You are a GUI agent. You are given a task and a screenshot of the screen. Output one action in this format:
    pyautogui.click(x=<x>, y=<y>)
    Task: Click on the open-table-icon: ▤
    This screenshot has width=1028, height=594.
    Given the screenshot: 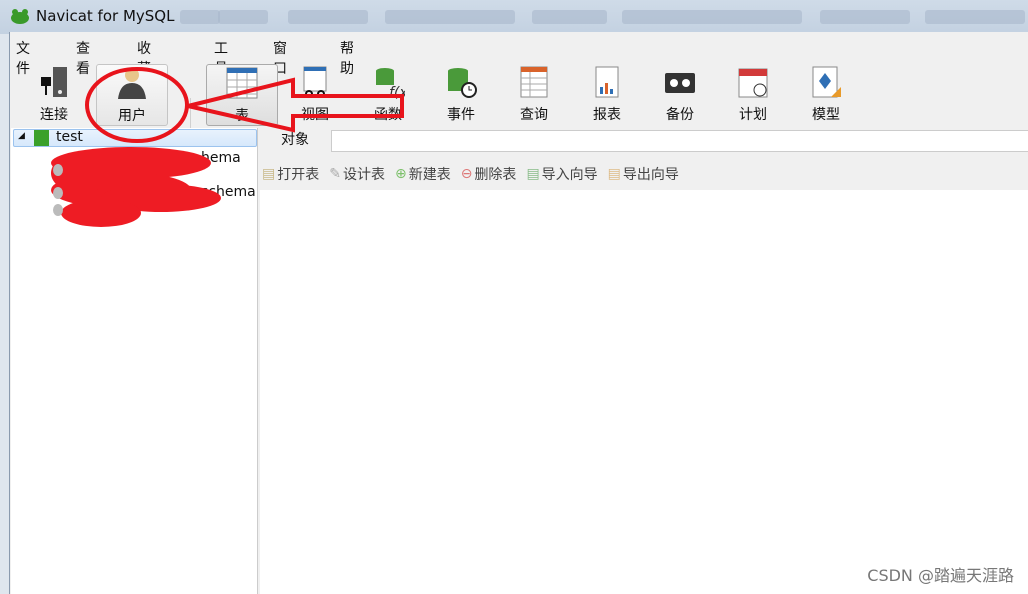 What is the action you would take?
    pyautogui.click(x=269, y=174)
    